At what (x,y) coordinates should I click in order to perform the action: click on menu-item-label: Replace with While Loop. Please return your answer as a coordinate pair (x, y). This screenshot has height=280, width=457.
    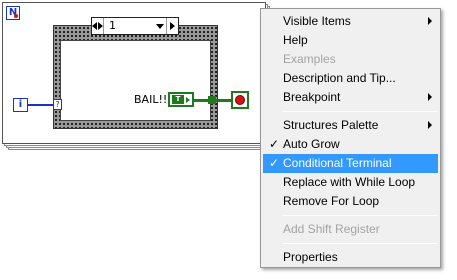
    Looking at the image, I should click on (349, 182).